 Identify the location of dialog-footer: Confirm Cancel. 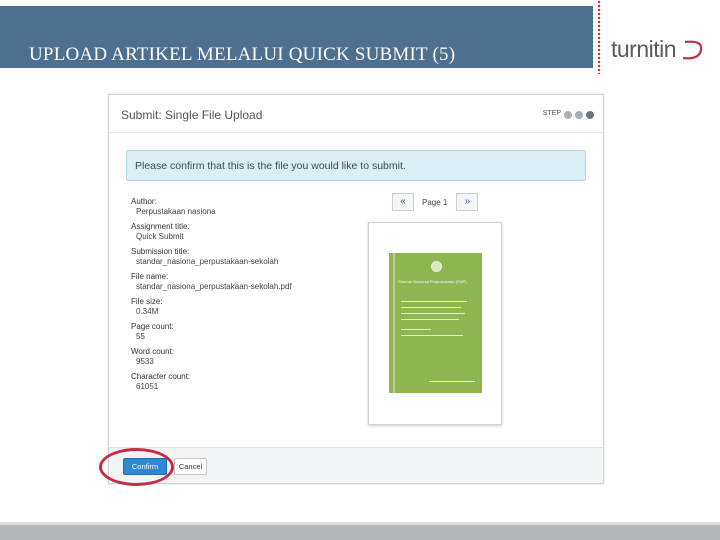
(356, 465).